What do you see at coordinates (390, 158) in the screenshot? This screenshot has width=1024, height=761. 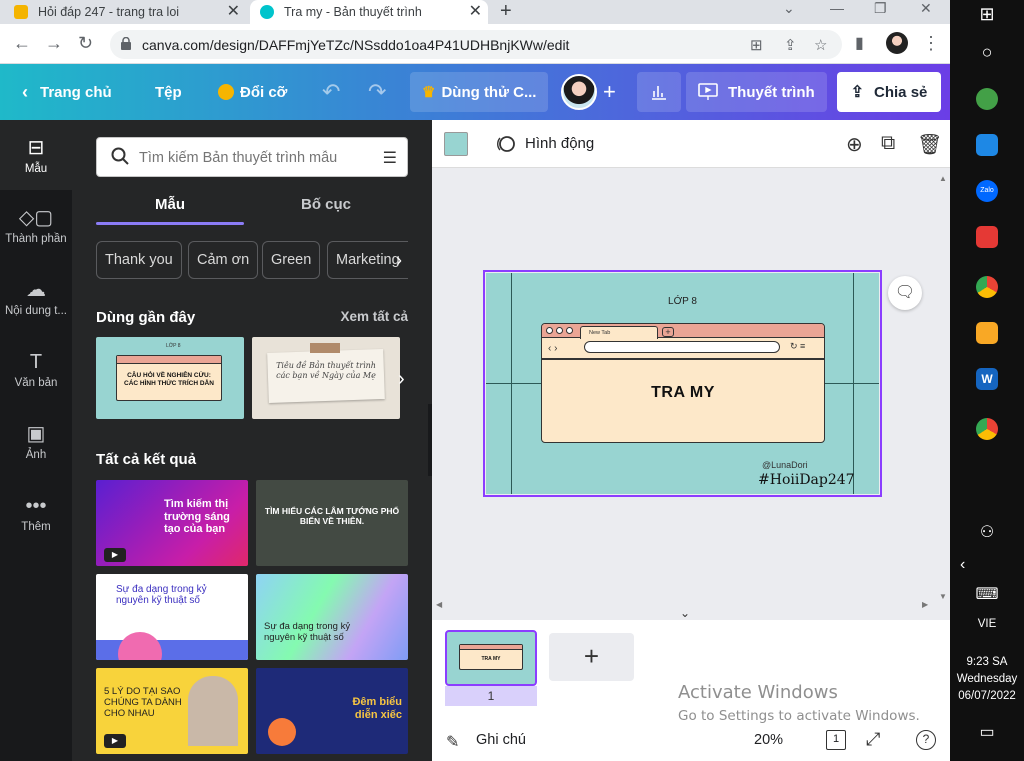 I see `filter-sliders-icon: ☰` at bounding box center [390, 158].